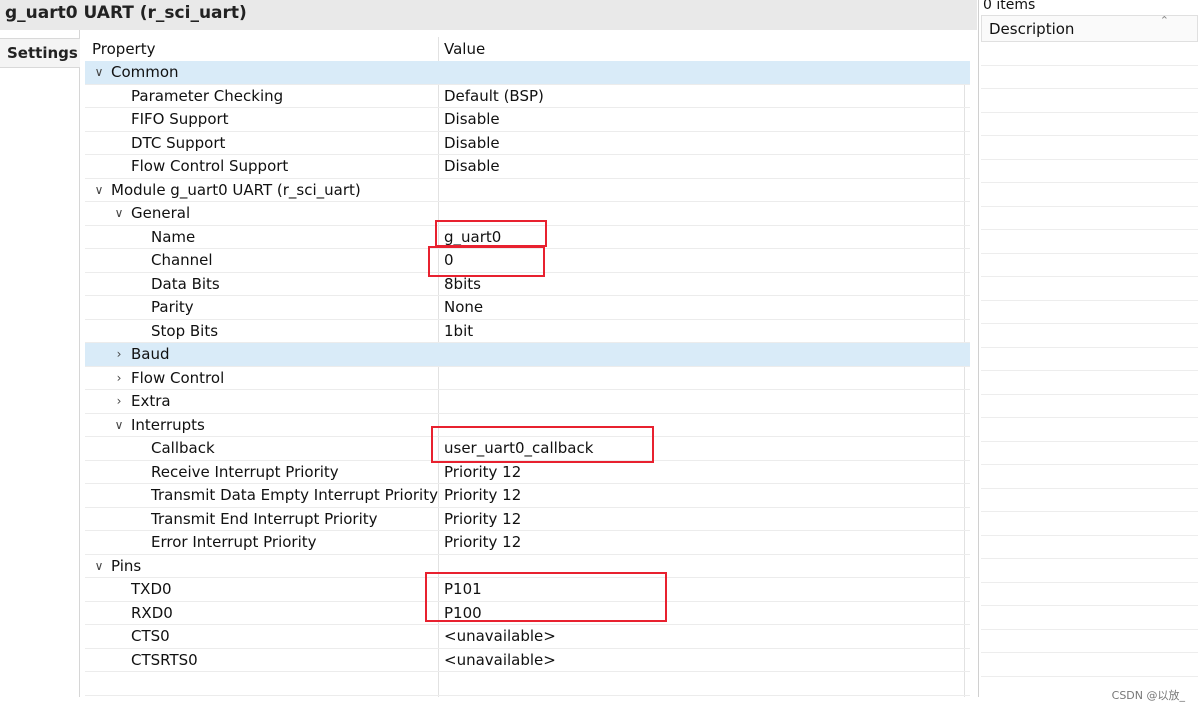  What do you see at coordinates (151, 213) in the screenshot?
I see `property-label: ∨ General` at bounding box center [151, 213].